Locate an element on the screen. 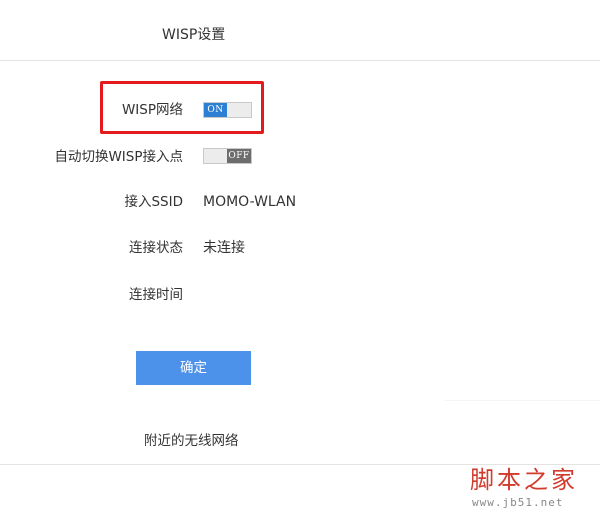 The width and height of the screenshot is (600, 513). auto-switch-toggle: OFF is located at coordinates (227, 156).